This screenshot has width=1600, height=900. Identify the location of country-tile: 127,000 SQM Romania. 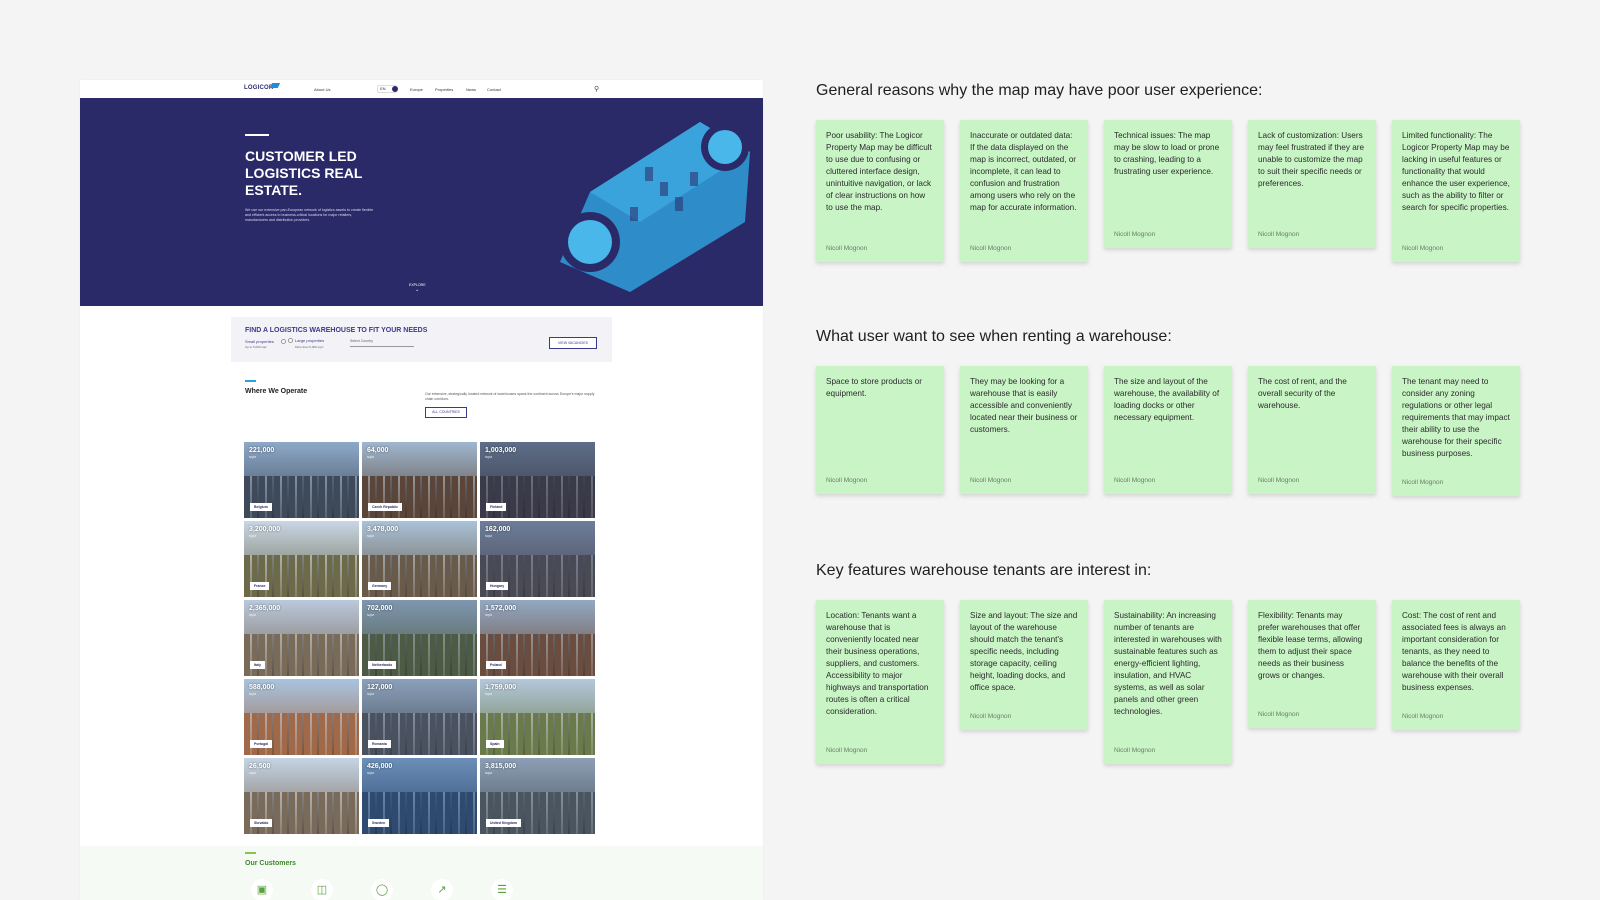
(419, 717).